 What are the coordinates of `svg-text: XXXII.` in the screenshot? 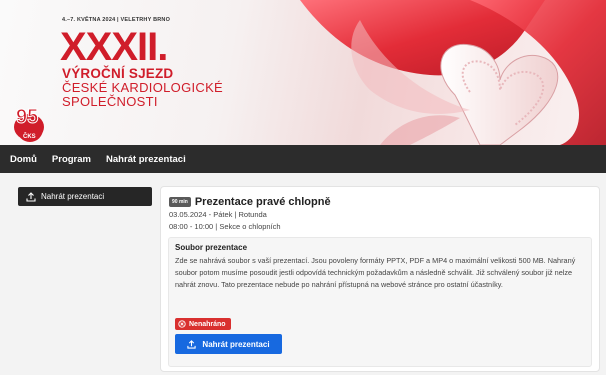 It's located at (113, 46).